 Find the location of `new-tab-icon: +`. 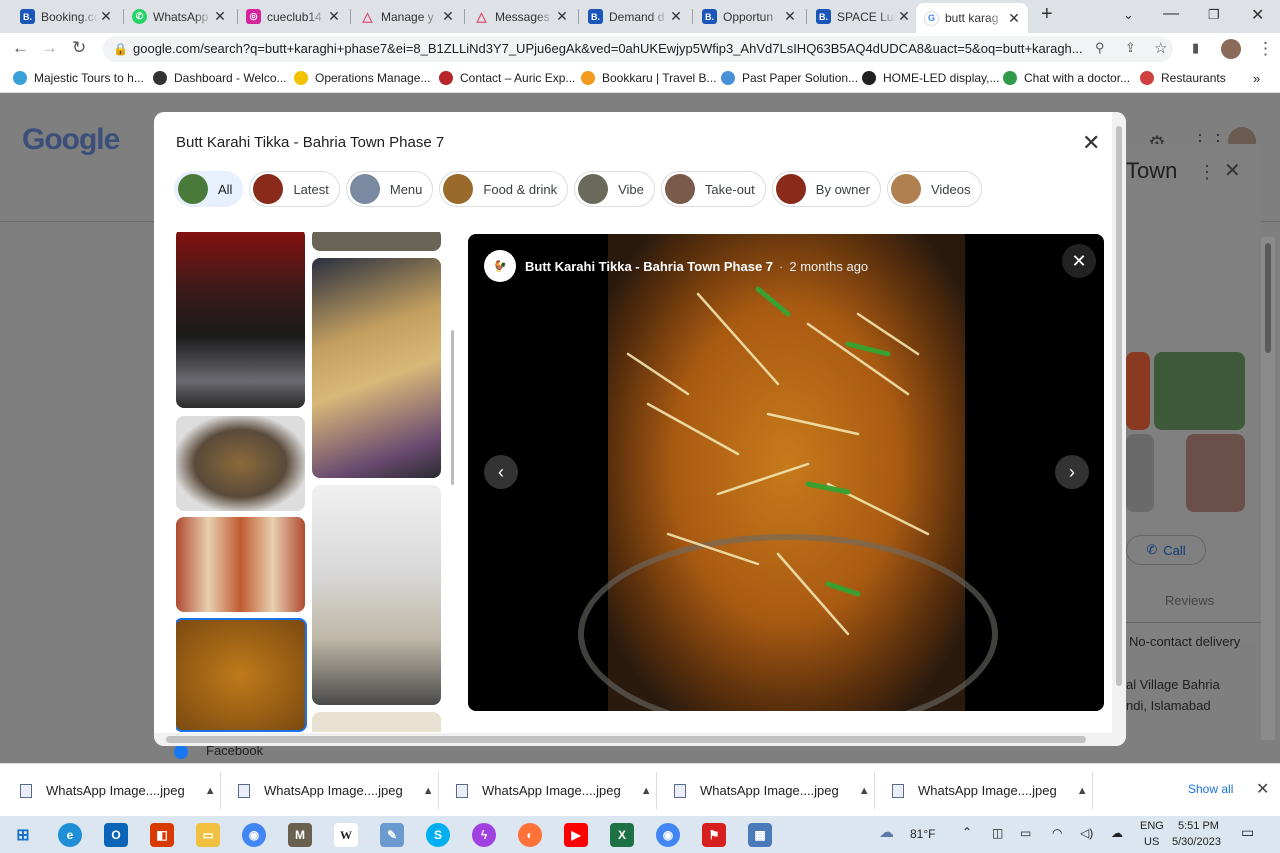

new-tab-icon: + is located at coordinates (1047, 14).